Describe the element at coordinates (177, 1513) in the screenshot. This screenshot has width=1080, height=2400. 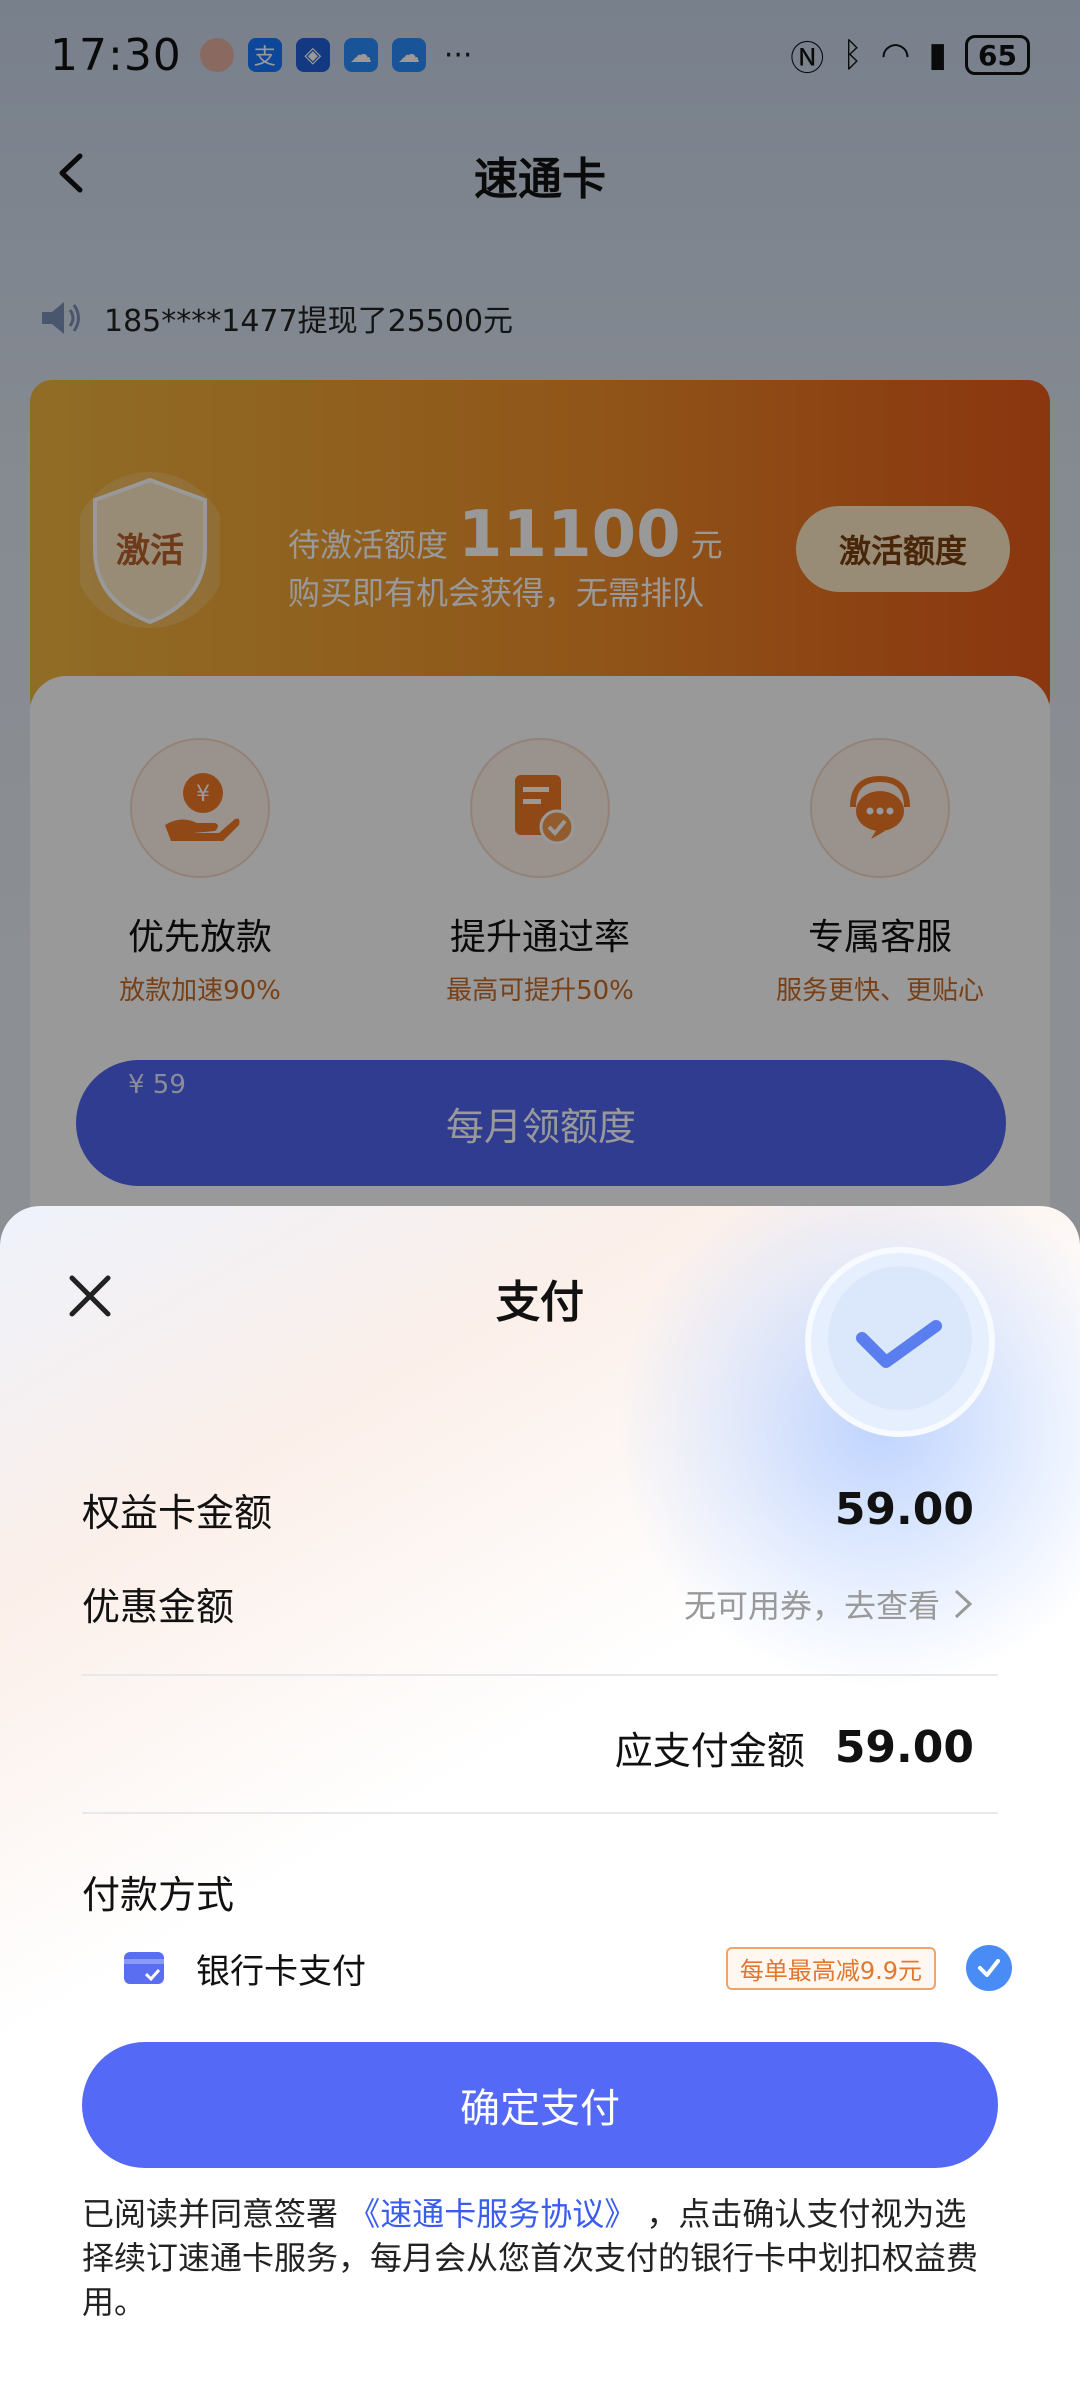
I see `card-amount-label: 权益卡金额` at that location.